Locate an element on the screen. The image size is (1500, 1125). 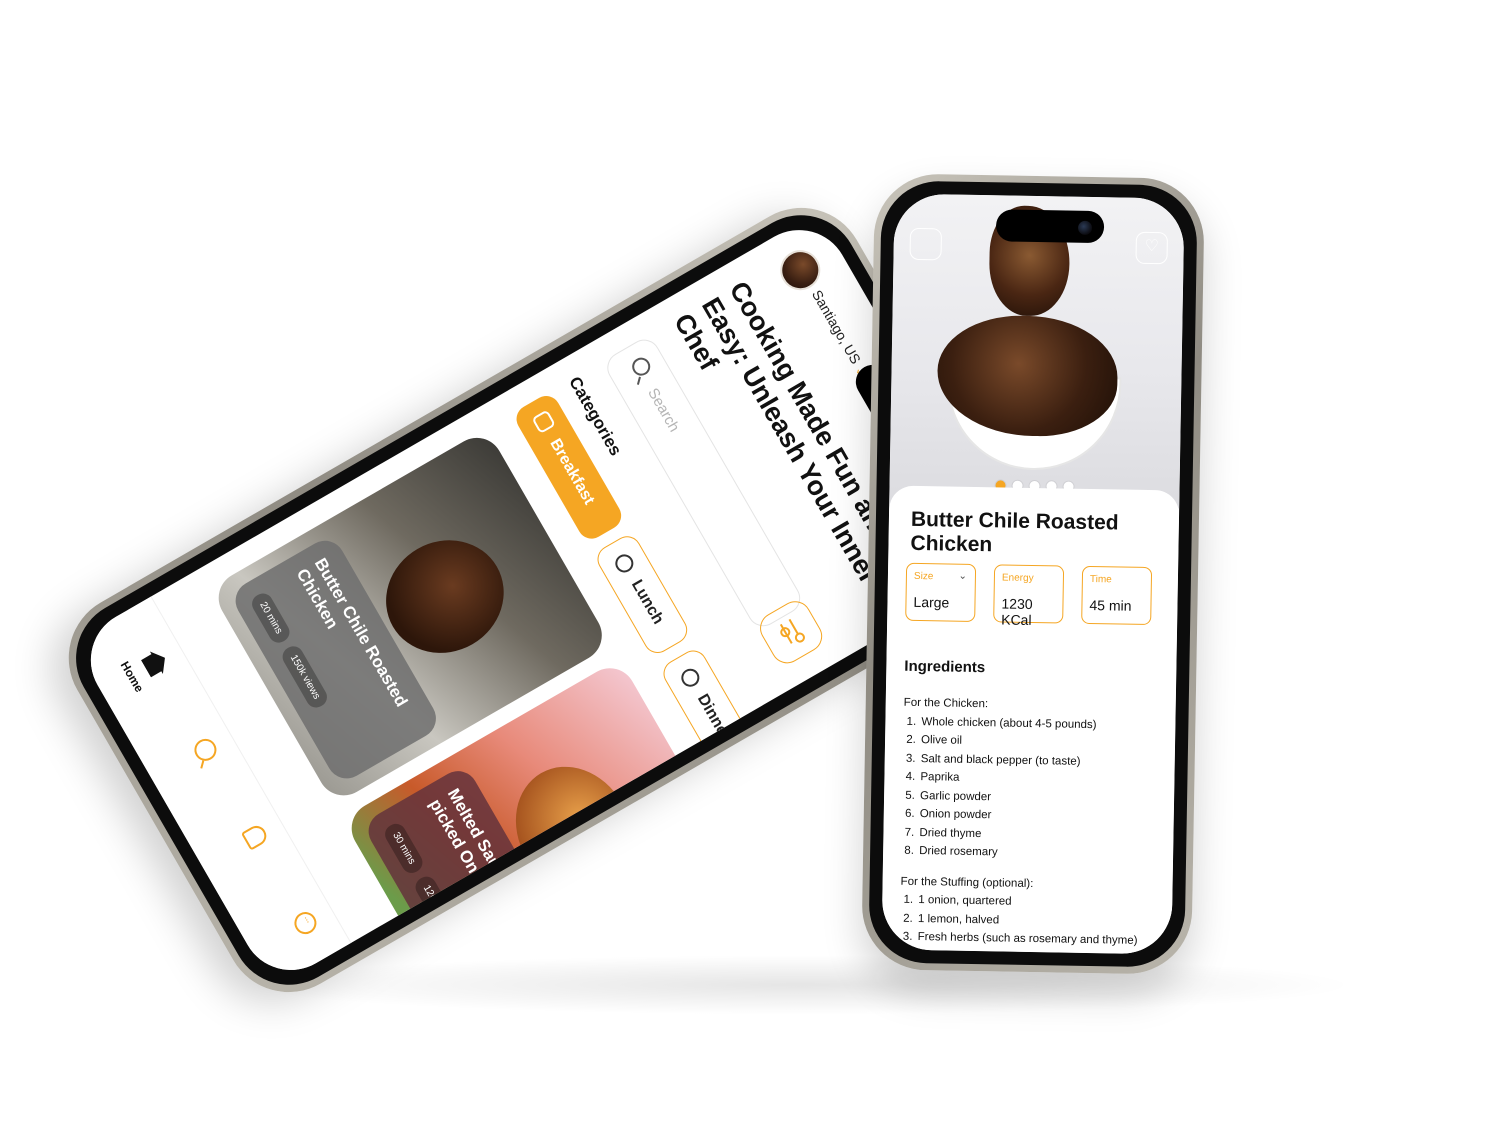
nav-messages is located at coordinates (303, 924).